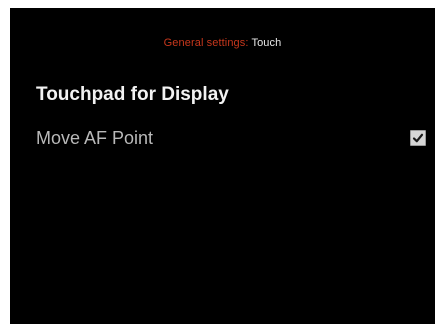 This screenshot has width=444, height=333. Describe the element at coordinates (95, 138) in the screenshot. I see `move-af-point-label: Move AF Point` at that location.